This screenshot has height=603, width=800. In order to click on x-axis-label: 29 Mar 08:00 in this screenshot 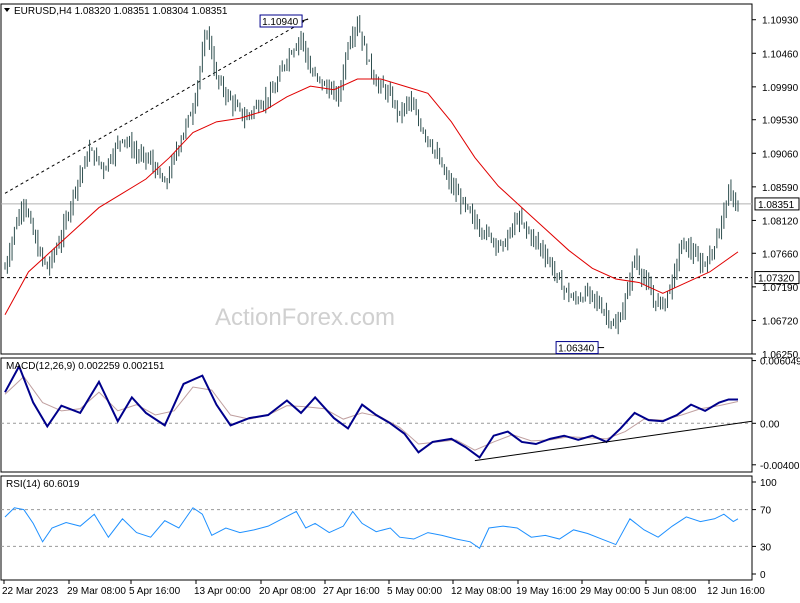, I will do `click(96, 591)`.